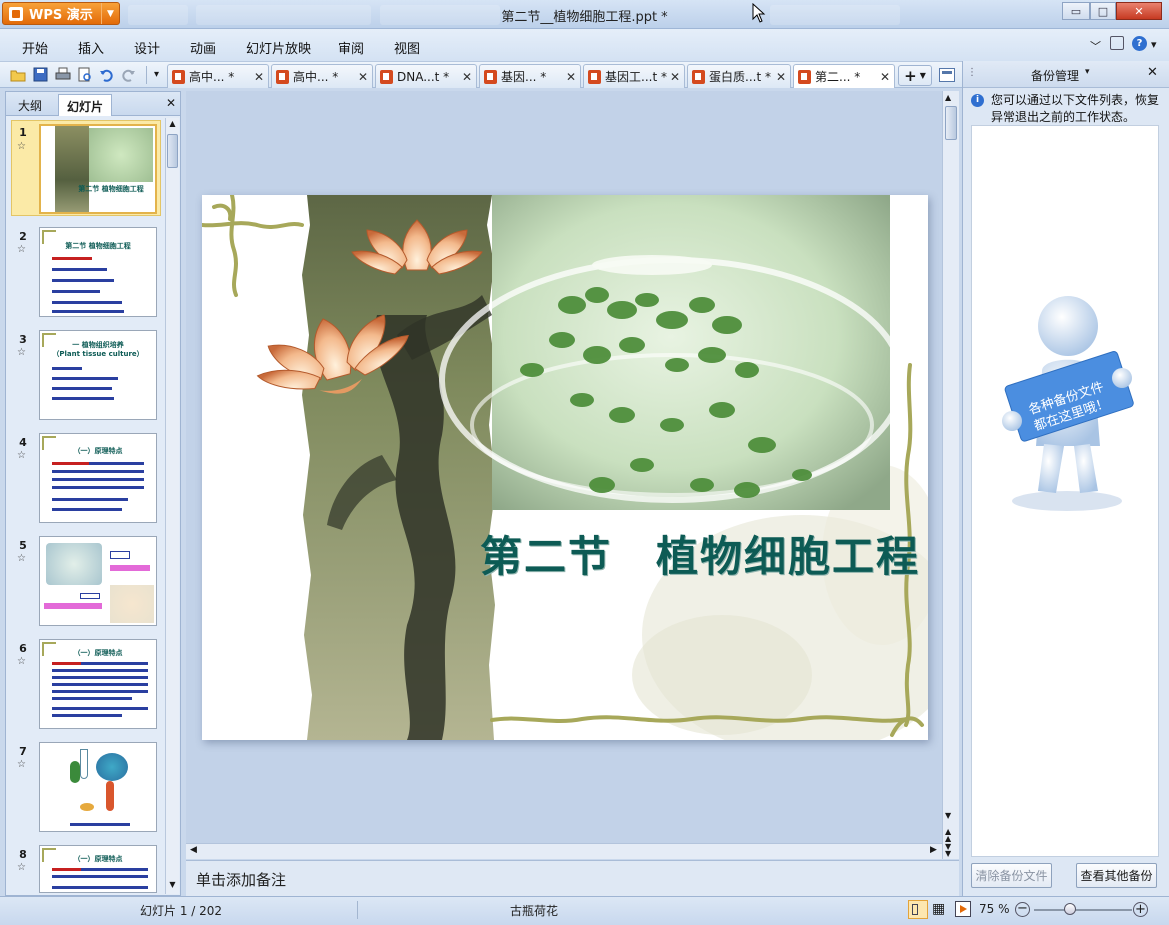 The width and height of the screenshot is (1169, 925). I want to click on doc-tab-label: 基因工...t *, so click(636, 77).